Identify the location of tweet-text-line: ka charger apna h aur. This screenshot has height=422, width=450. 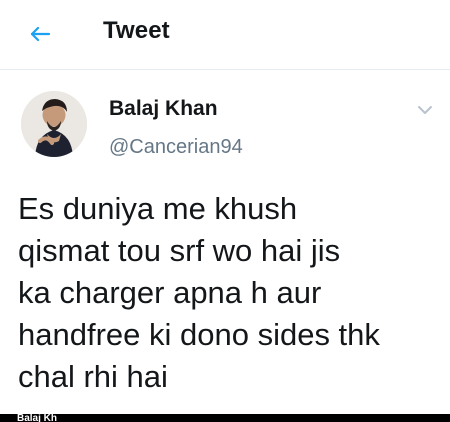
(170, 292).